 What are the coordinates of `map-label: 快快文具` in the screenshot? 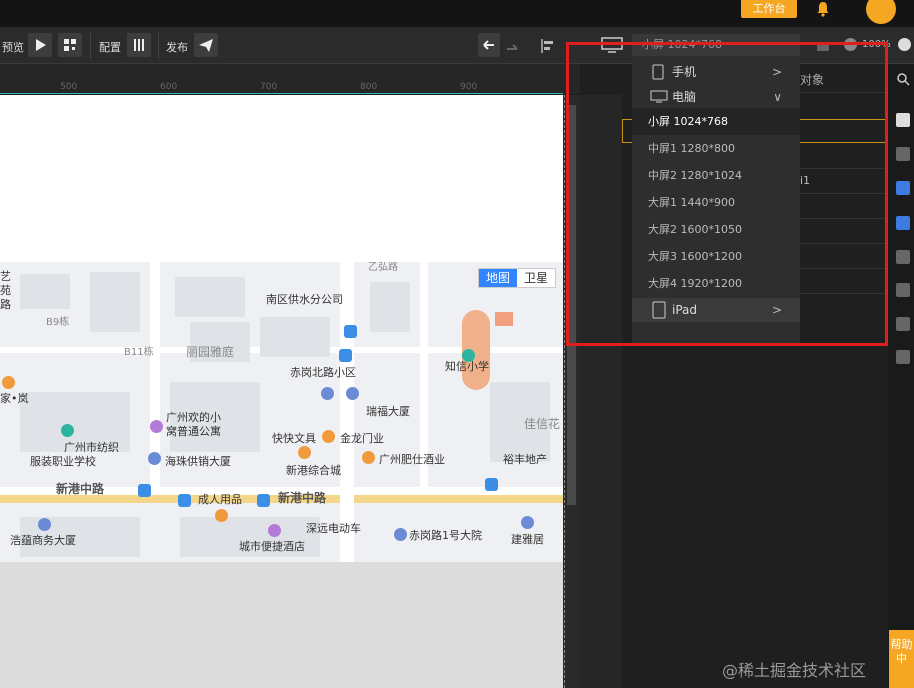 It's located at (294, 438).